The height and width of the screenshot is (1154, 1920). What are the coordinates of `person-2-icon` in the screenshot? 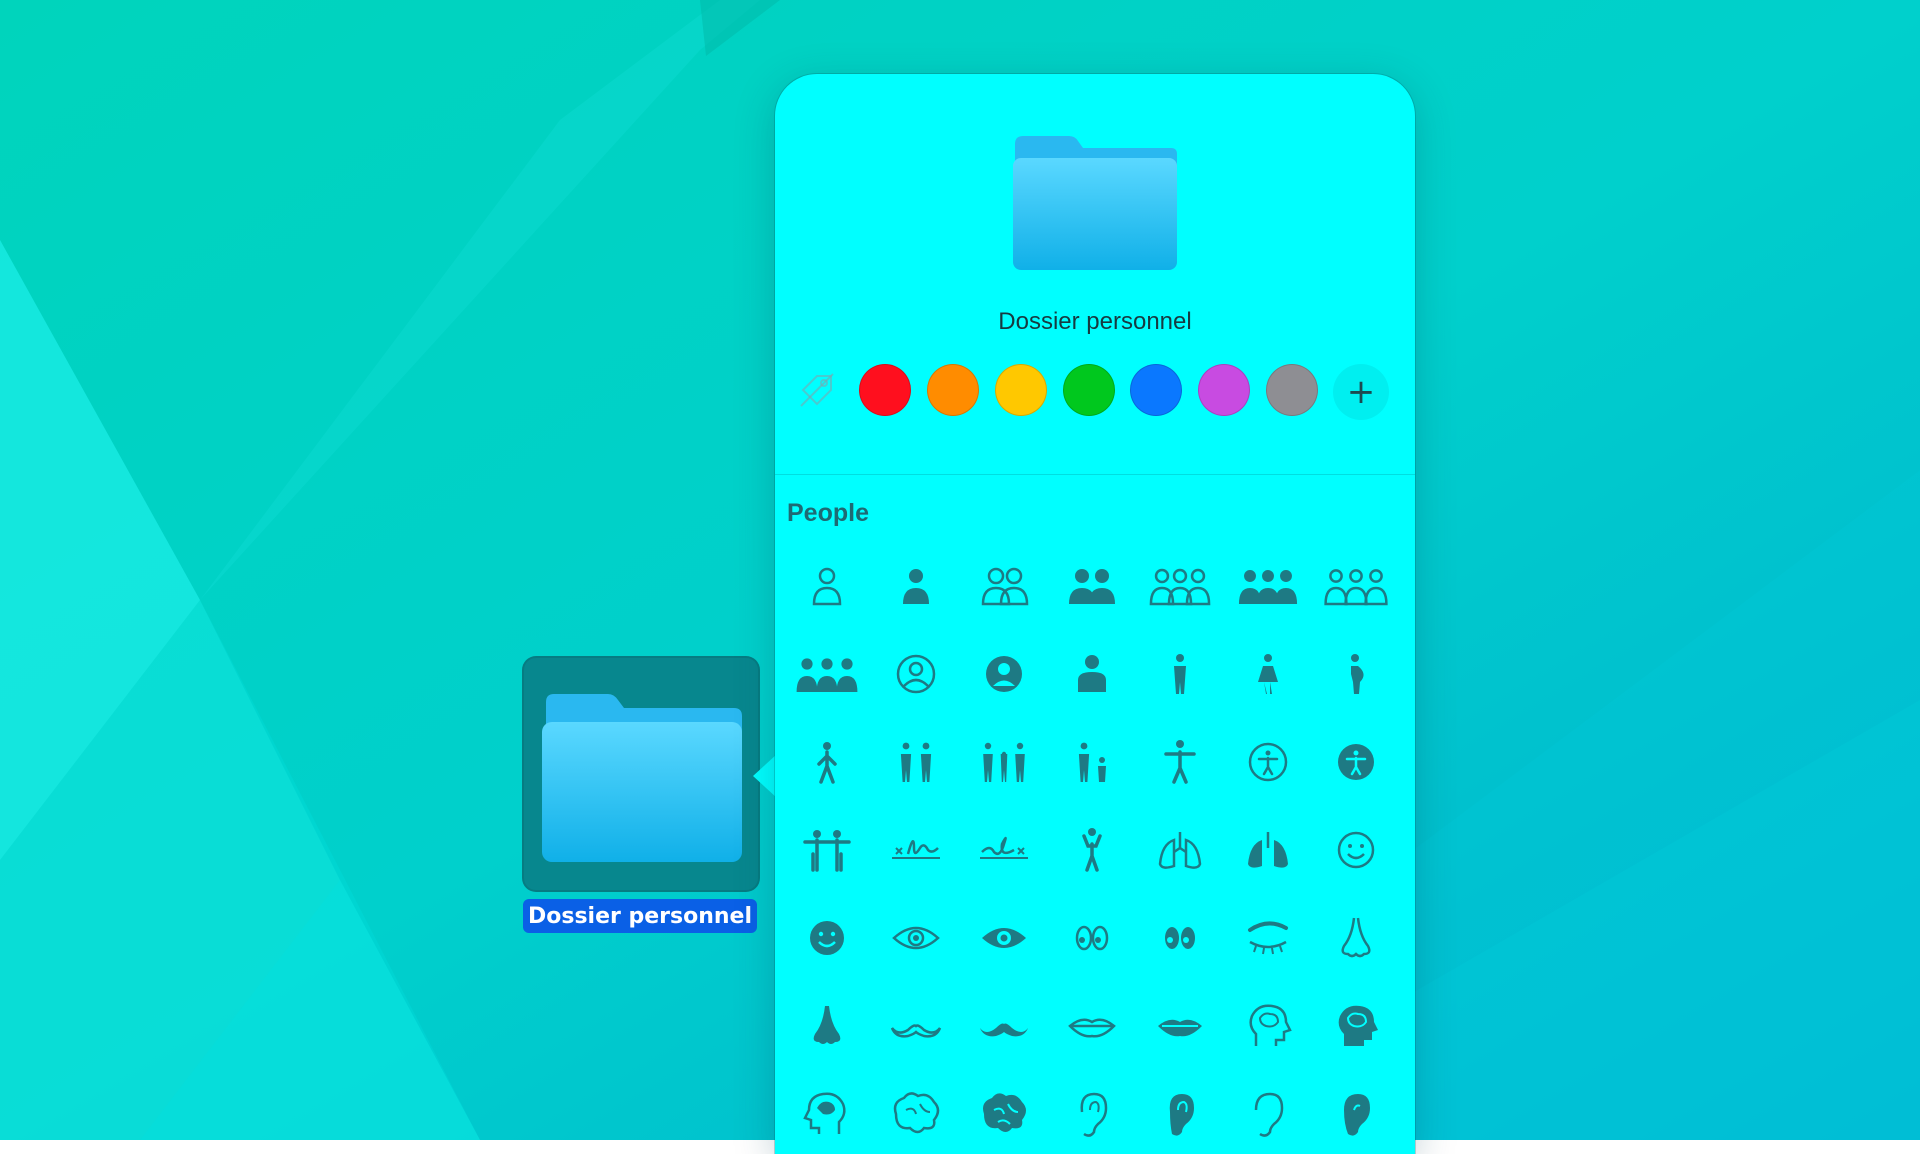 It's located at (1005, 586).